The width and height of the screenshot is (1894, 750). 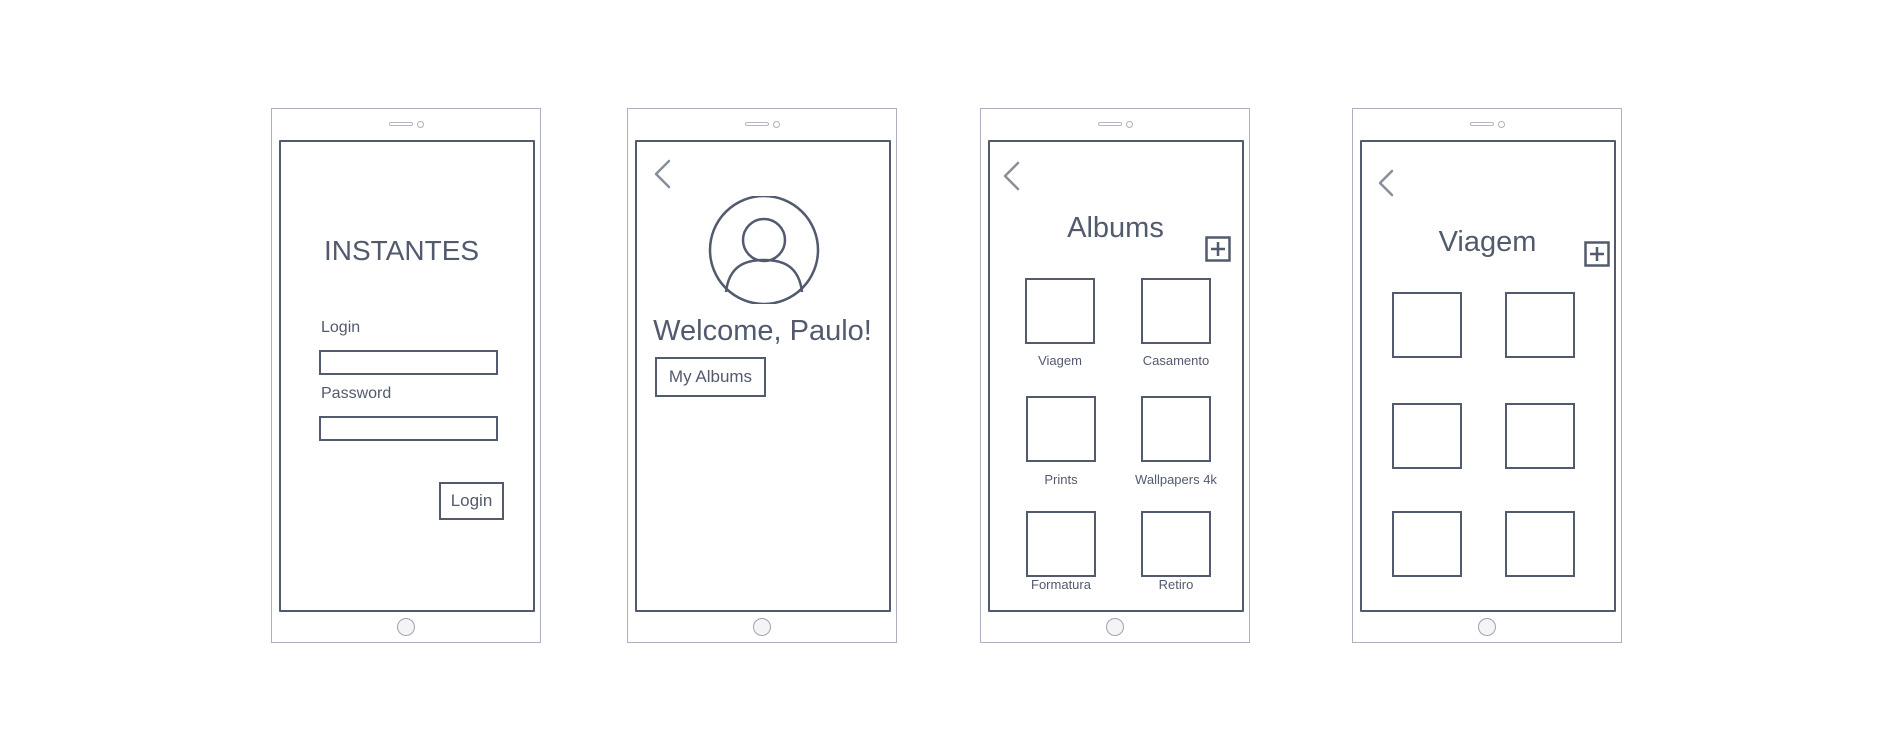 I want to click on album-name: Casamento, so click(x=1176, y=360).